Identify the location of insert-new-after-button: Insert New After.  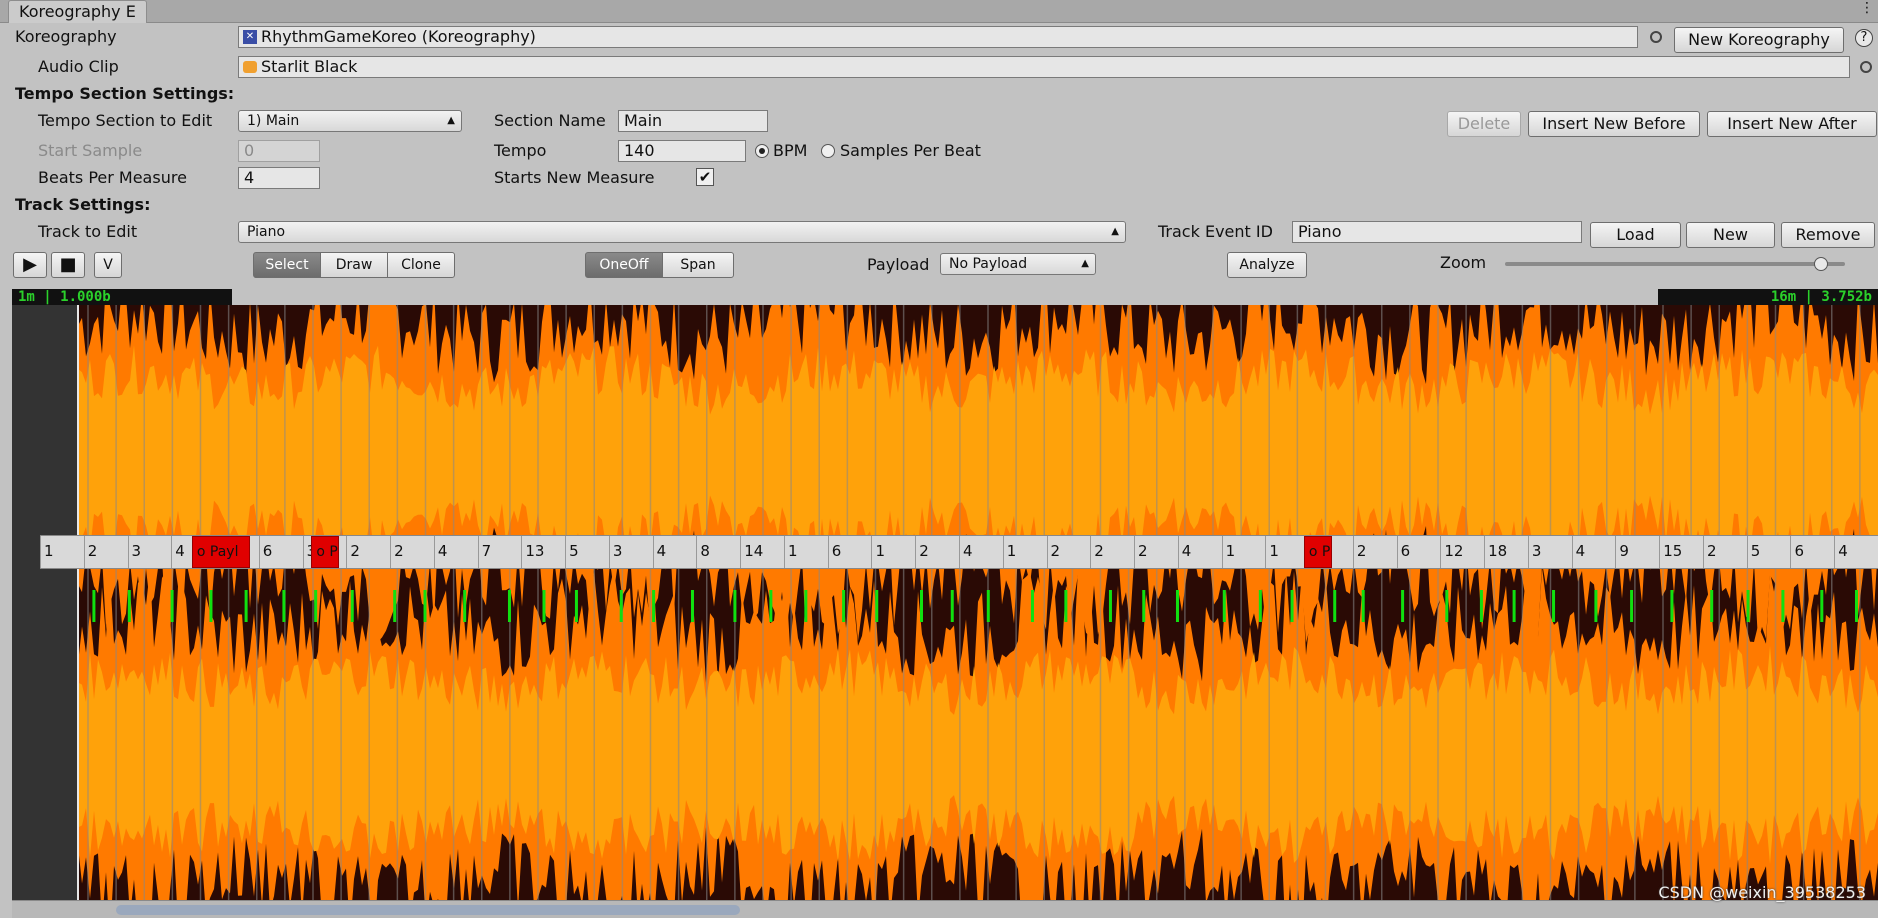
(1792, 124).